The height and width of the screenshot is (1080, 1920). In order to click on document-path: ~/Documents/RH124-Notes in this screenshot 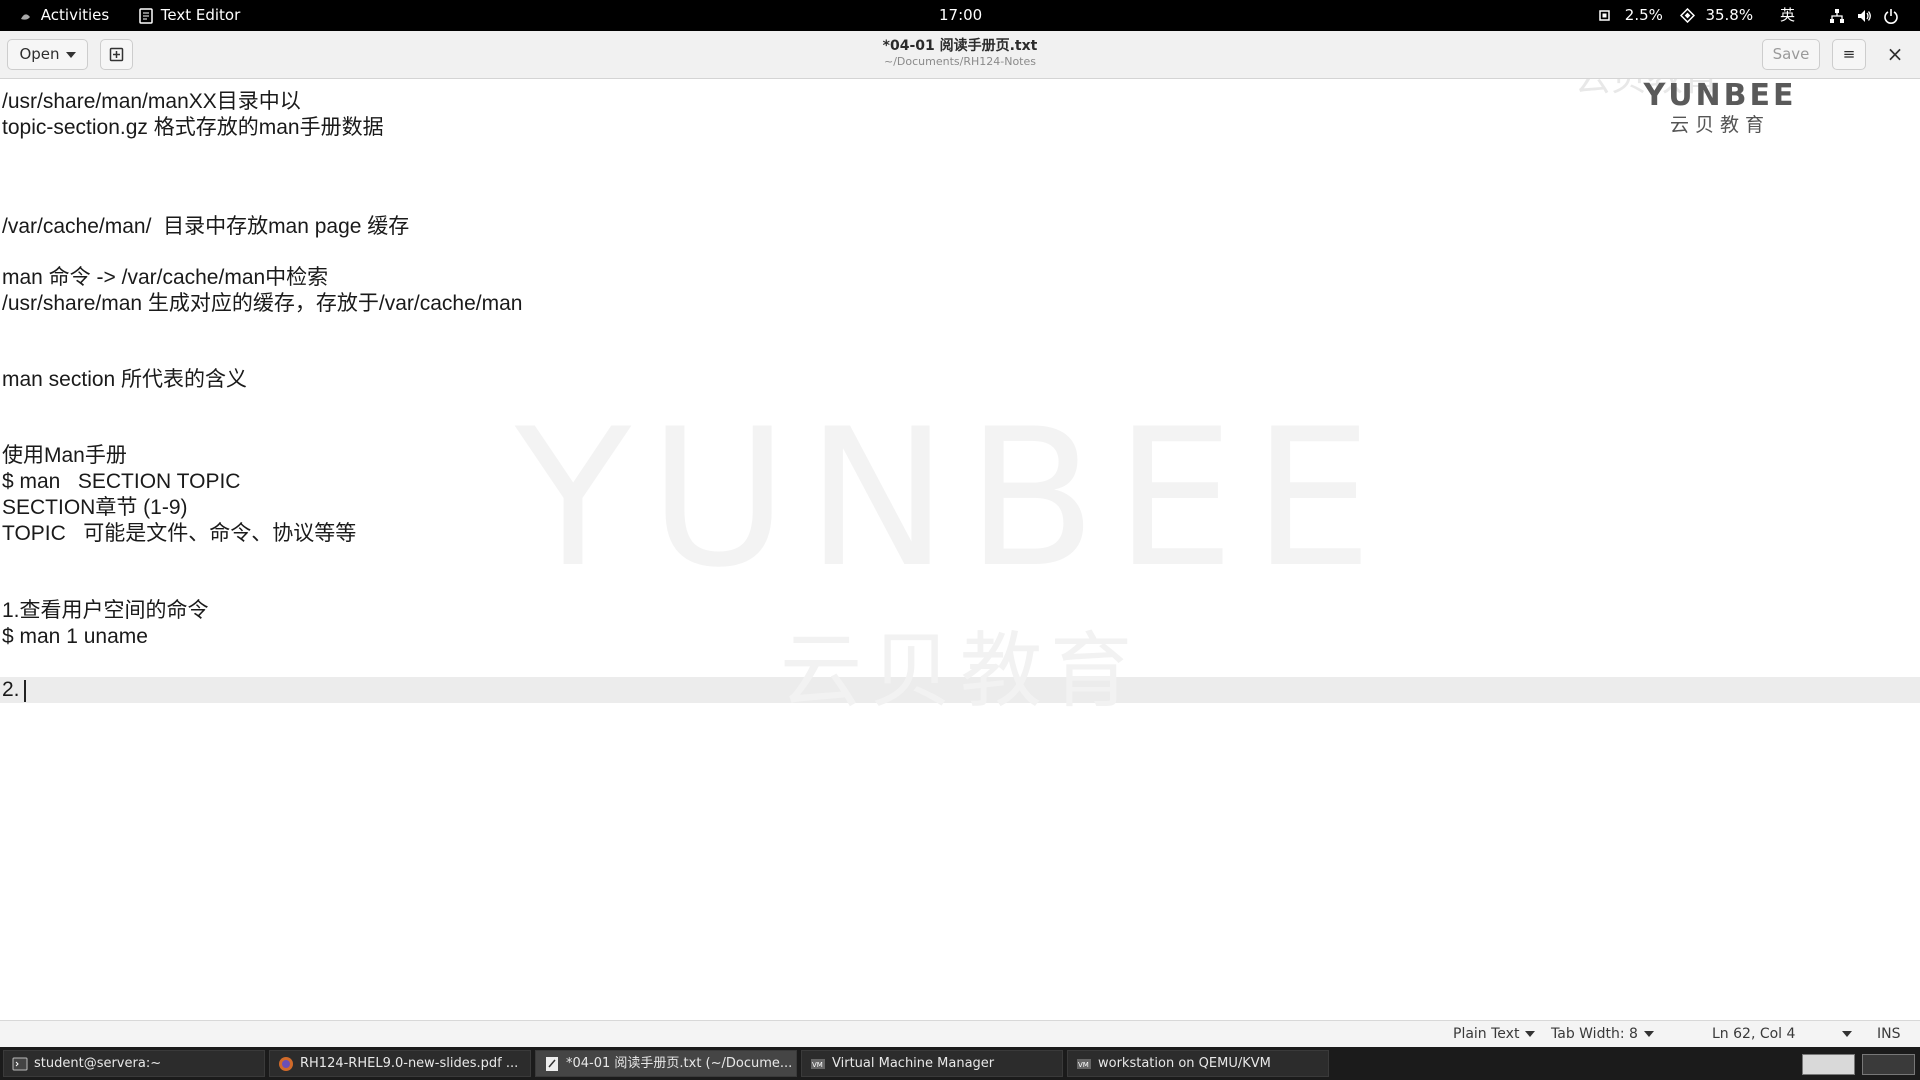, I will do `click(960, 61)`.